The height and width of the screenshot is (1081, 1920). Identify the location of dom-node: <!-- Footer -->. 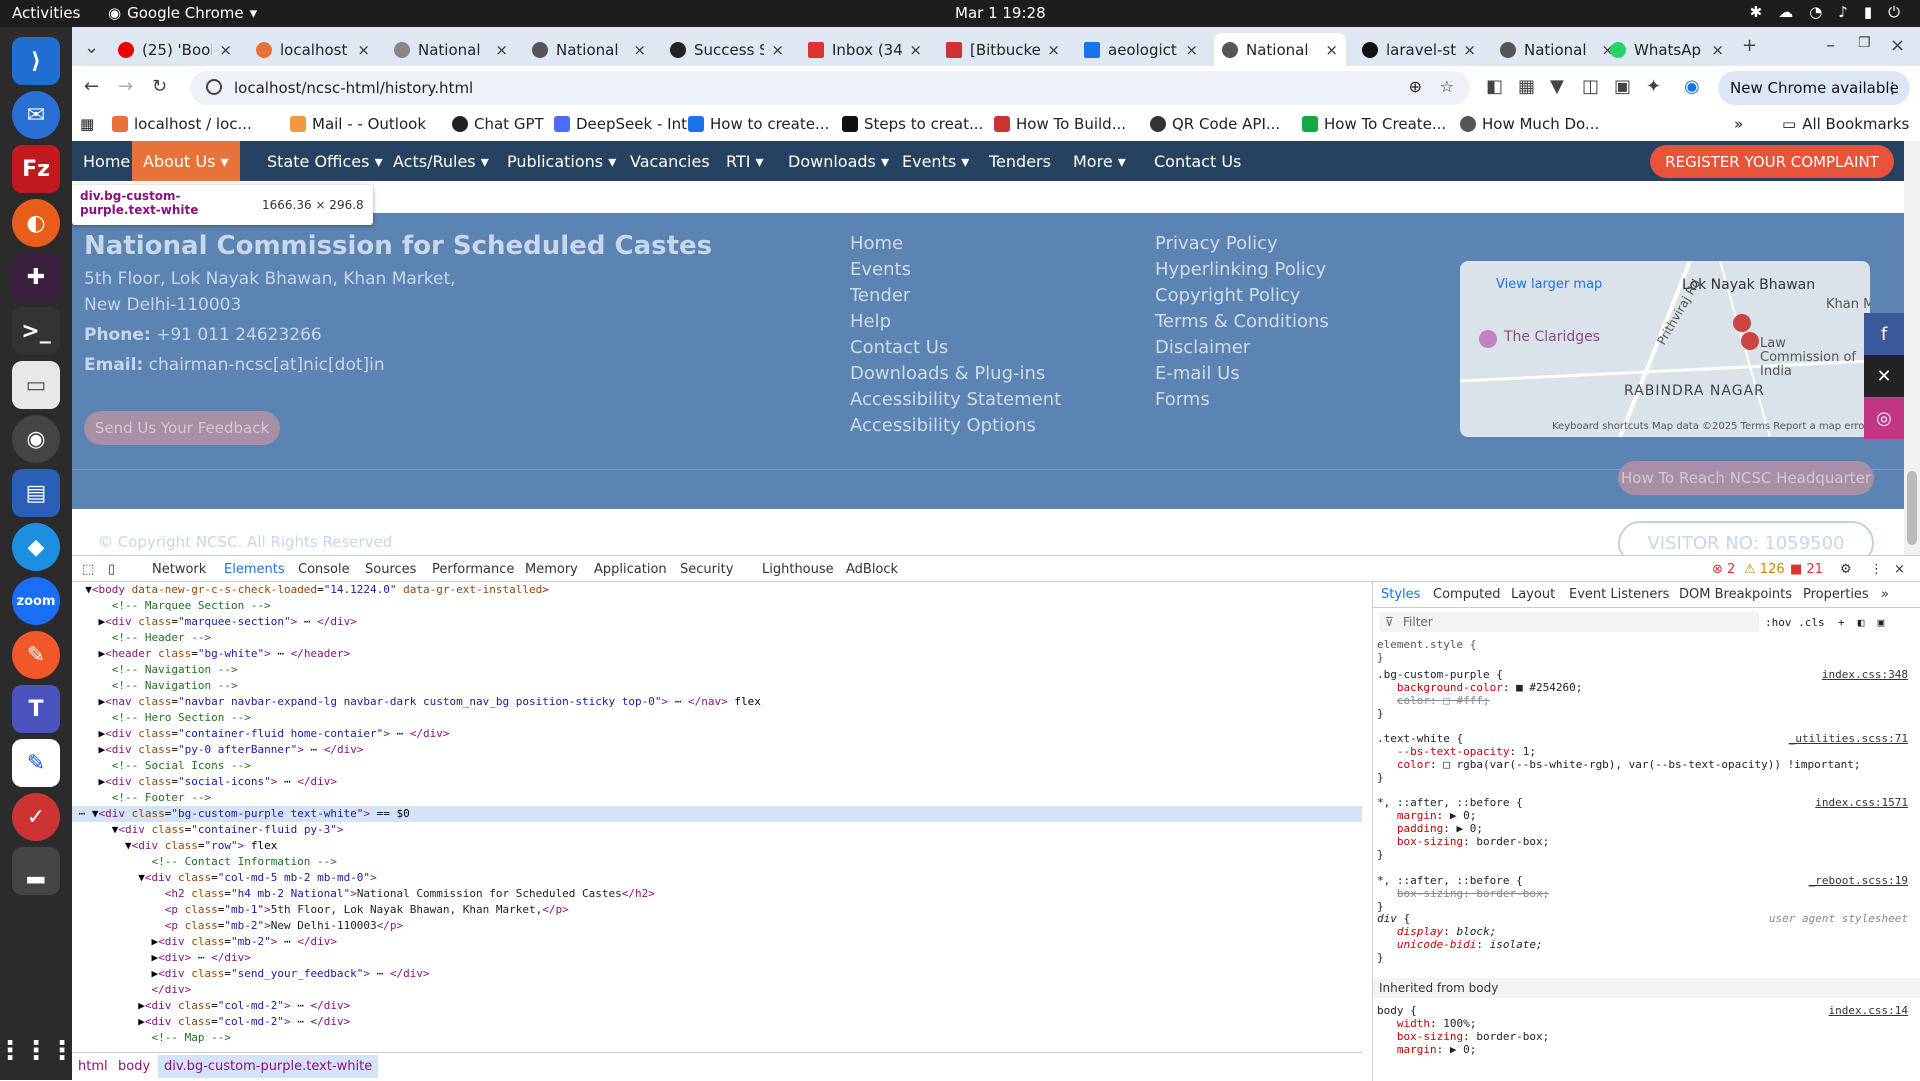
(717, 798).